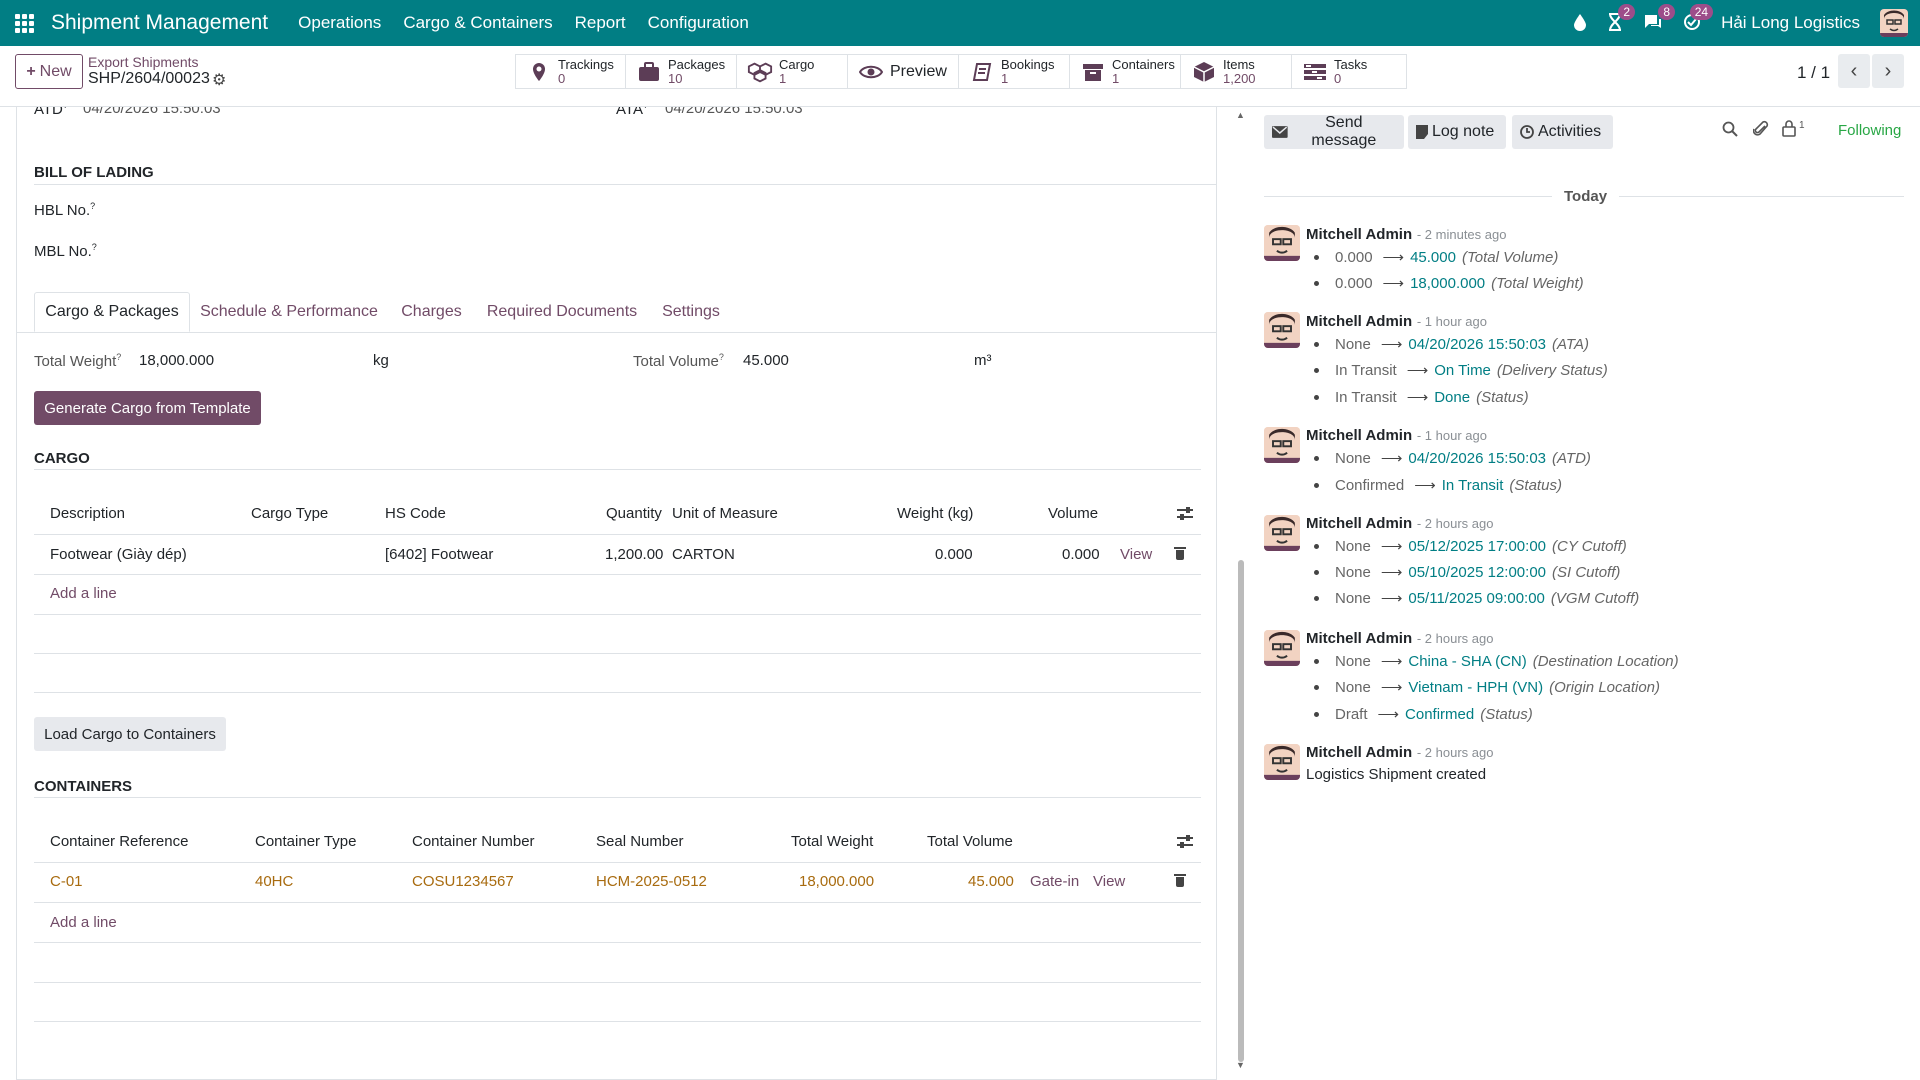  I want to click on cell-total-volume: 45.000, so click(991, 881).